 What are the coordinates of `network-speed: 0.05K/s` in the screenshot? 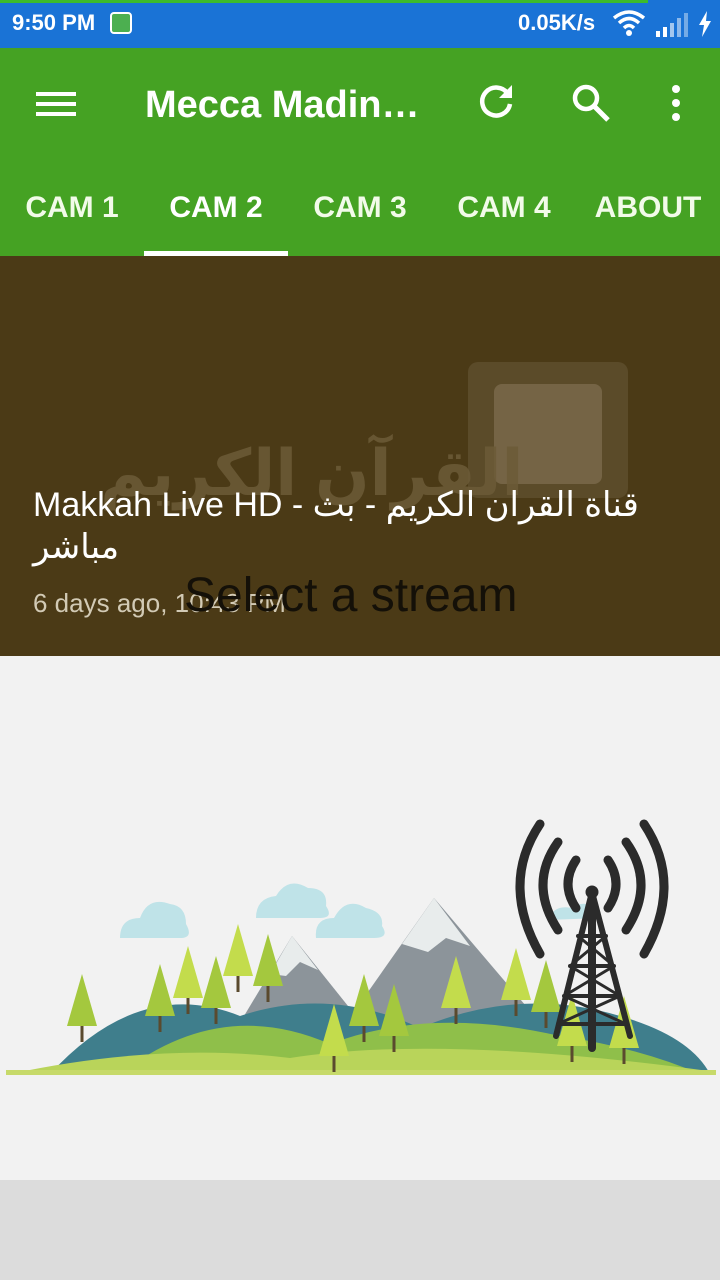 It's located at (557, 22).